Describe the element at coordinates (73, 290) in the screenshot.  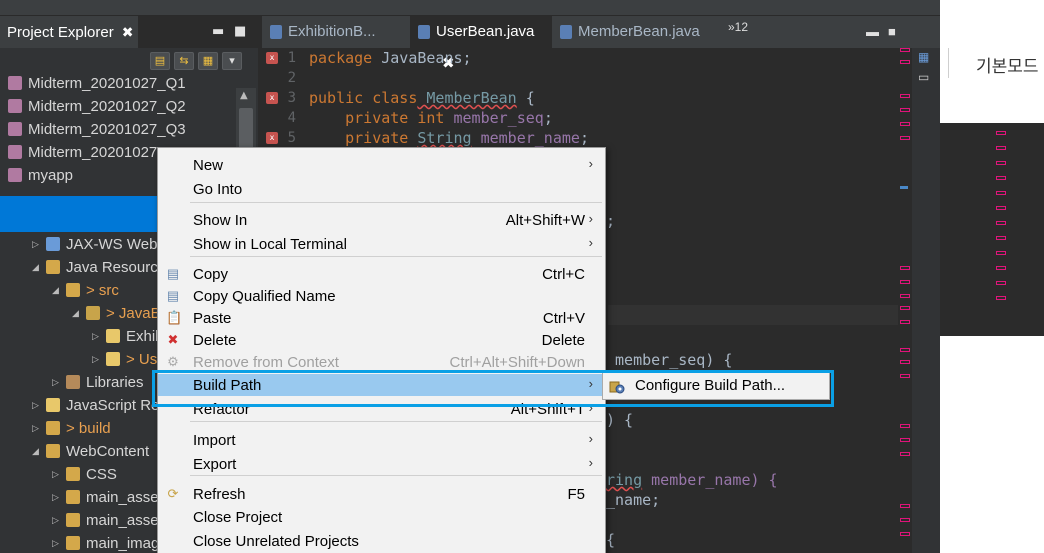
I see `source-folder-icon` at that location.